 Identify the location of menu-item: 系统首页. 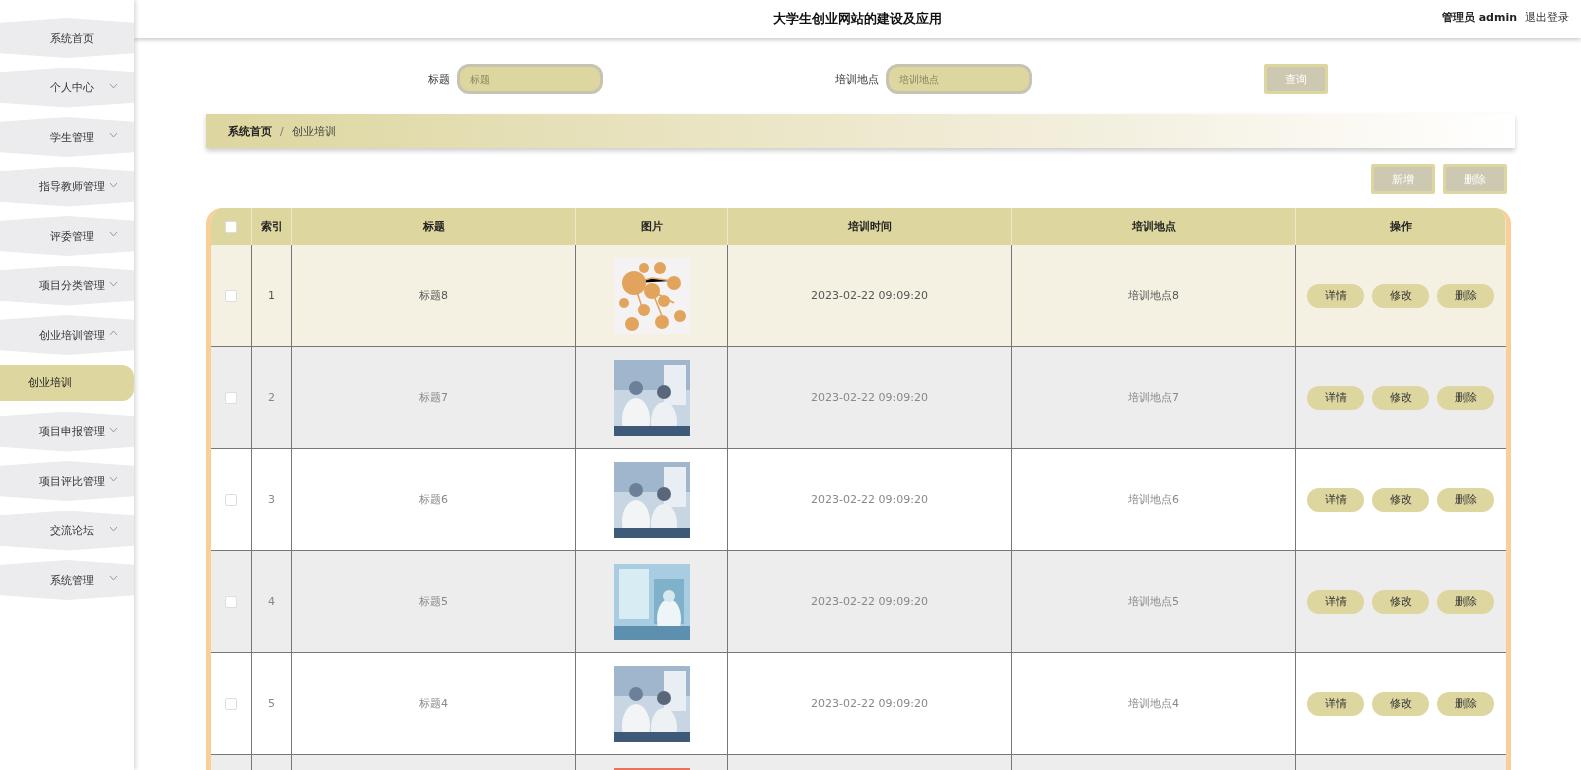
(67, 38).